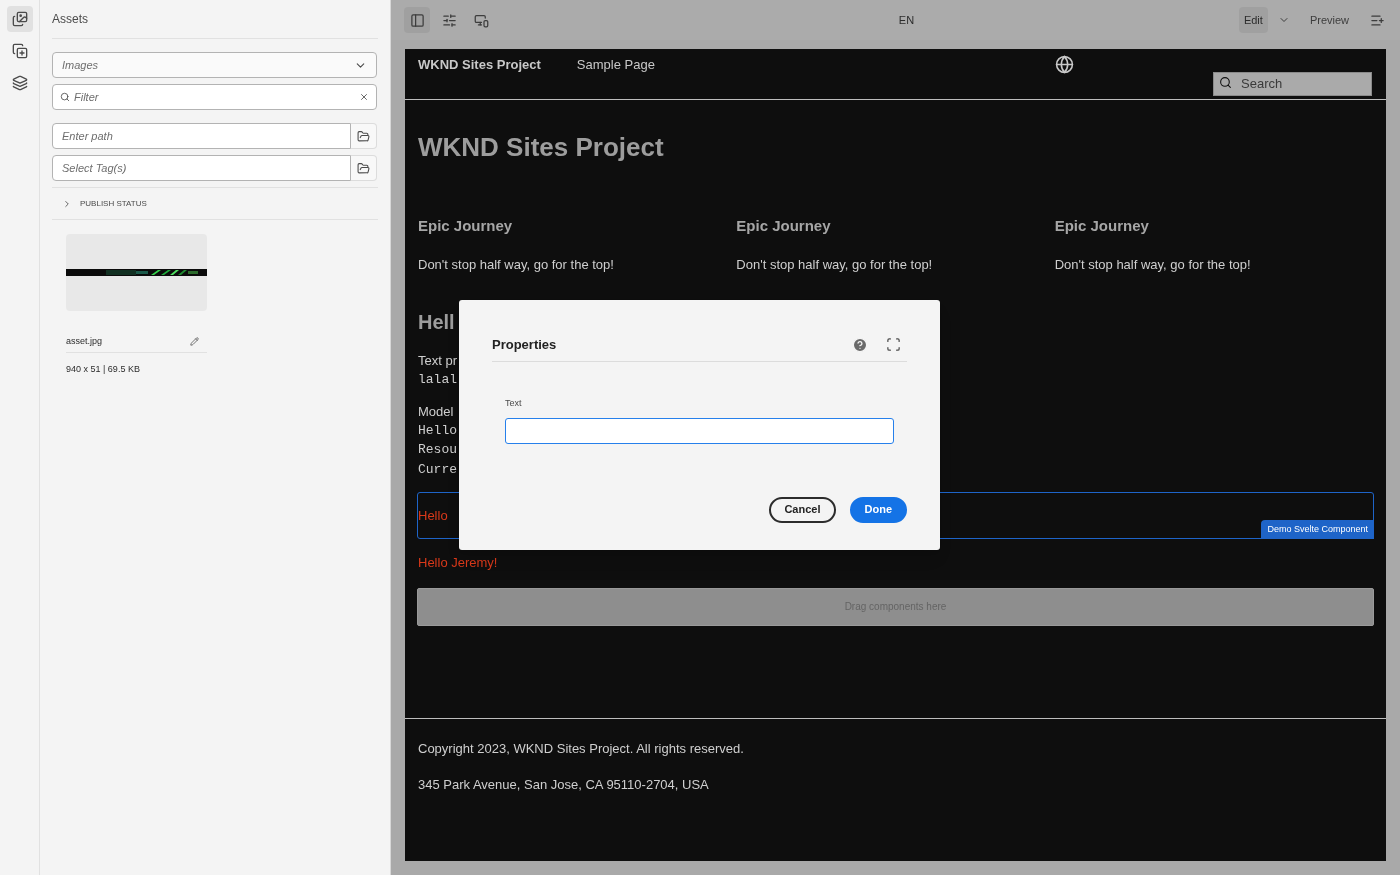 The height and width of the screenshot is (875, 1400). Describe the element at coordinates (437, 322) in the screenshot. I see `section-heading: Hell` at that location.